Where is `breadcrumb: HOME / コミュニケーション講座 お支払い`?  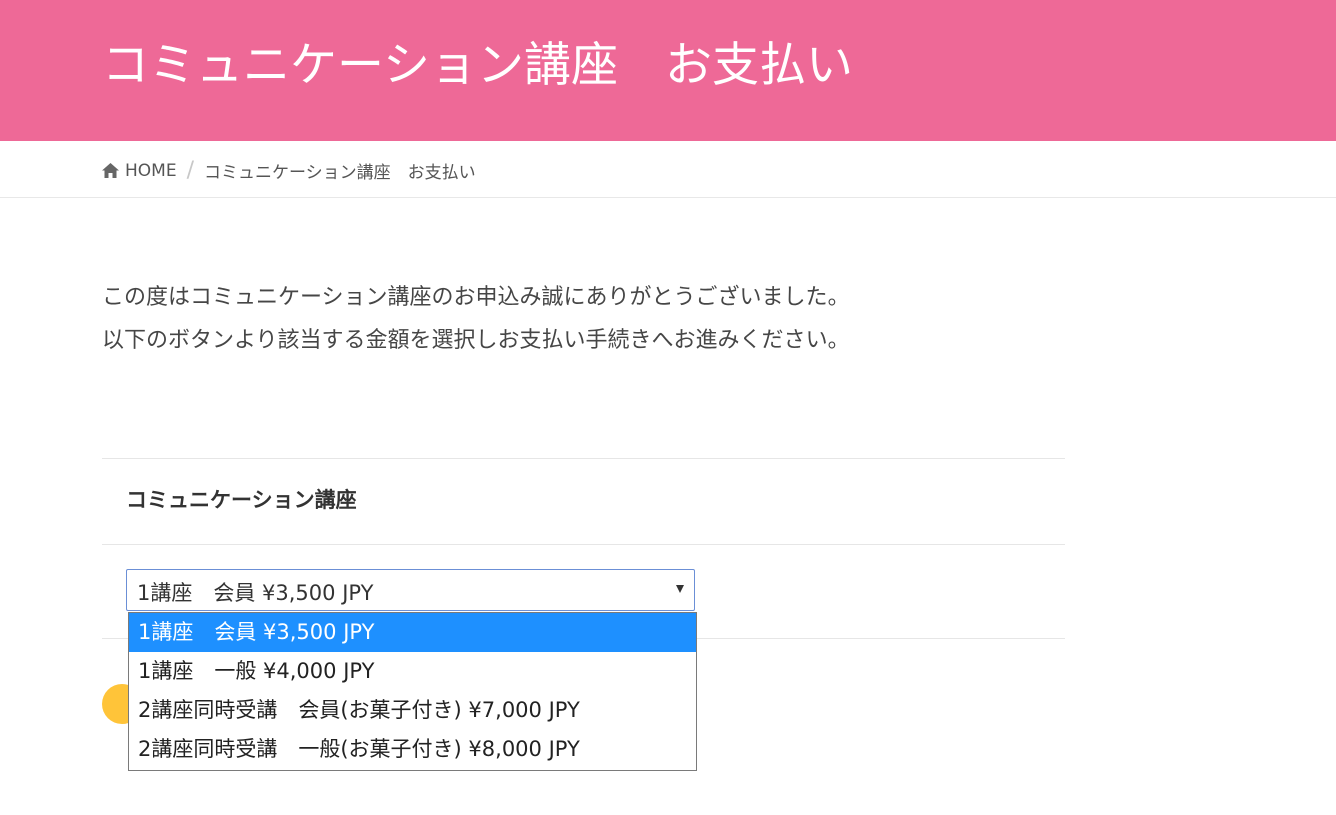
breadcrumb: HOME / コミュニケーション講座 お支払い is located at coordinates (668, 169).